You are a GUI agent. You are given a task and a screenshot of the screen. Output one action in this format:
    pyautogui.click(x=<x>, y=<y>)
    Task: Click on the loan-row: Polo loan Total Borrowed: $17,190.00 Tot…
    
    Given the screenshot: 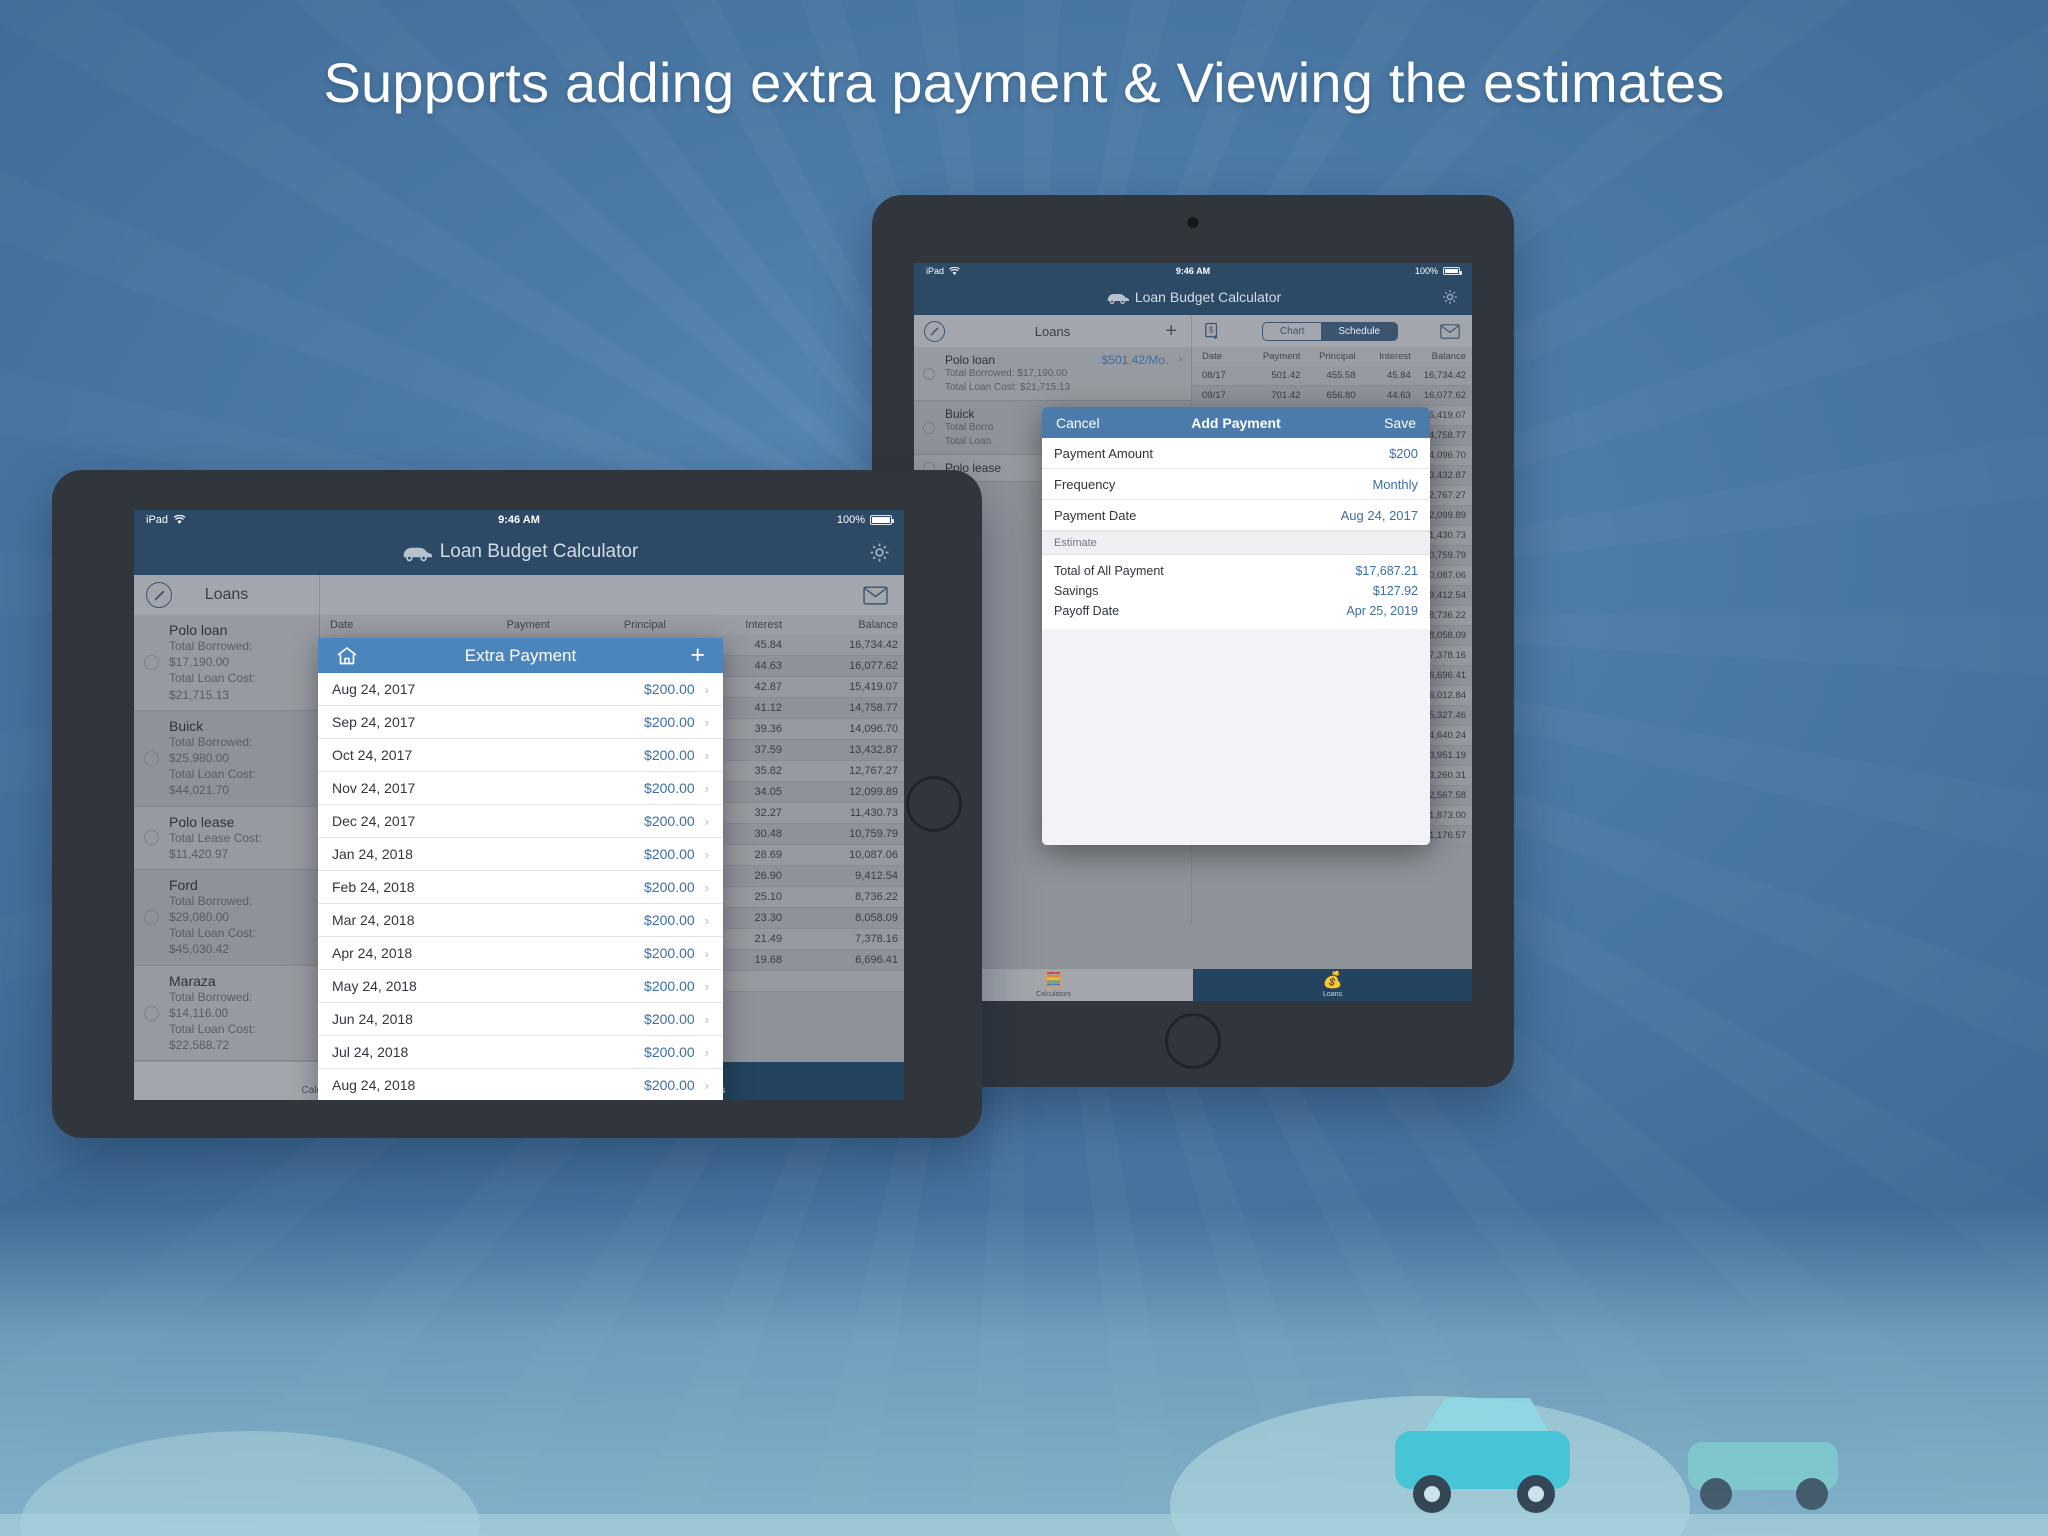 What is the action you would take?
    pyautogui.click(x=1052, y=374)
    